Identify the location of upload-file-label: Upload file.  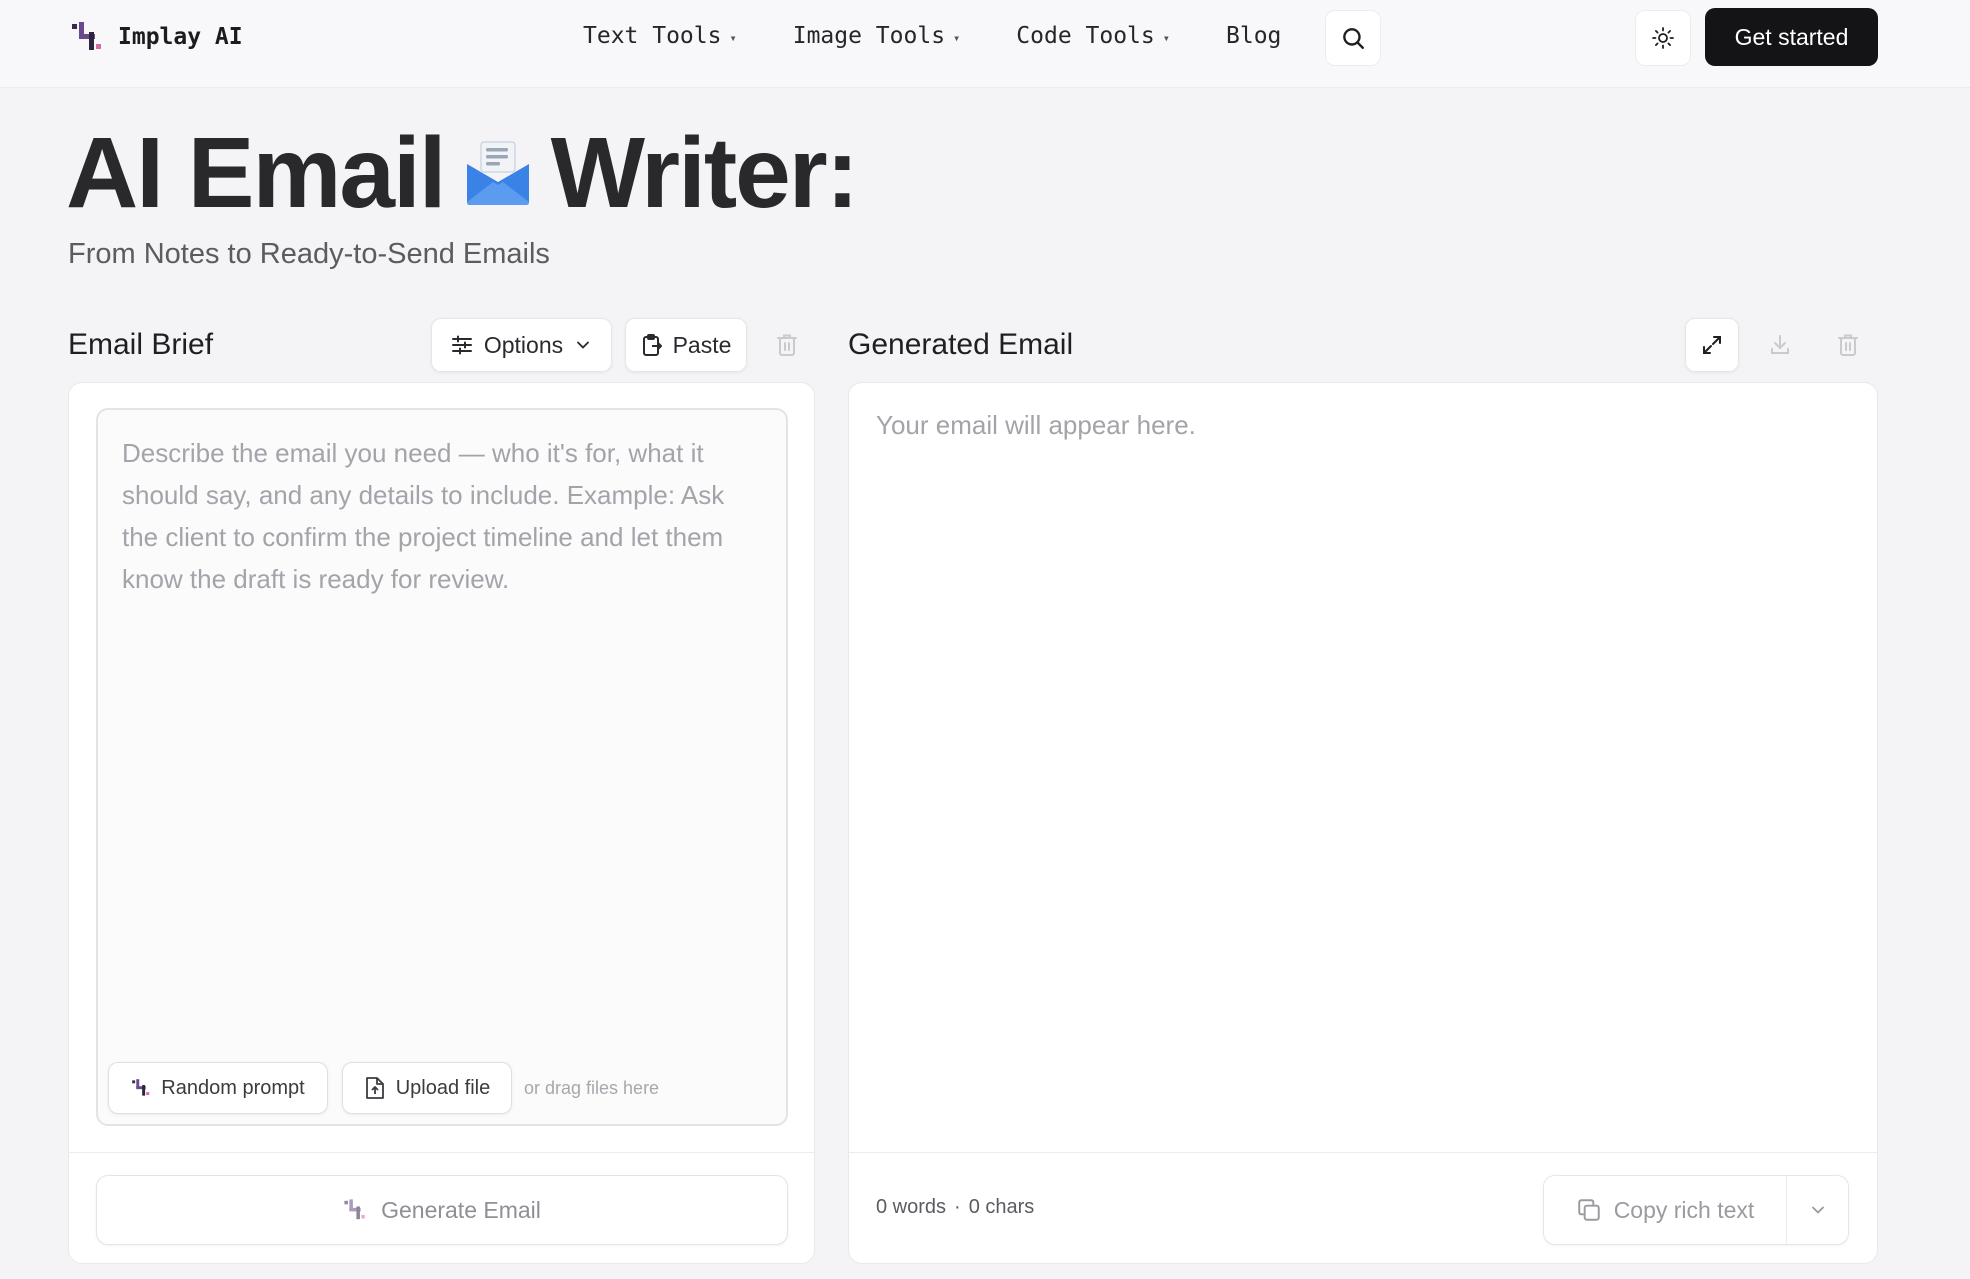
(443, 1087).